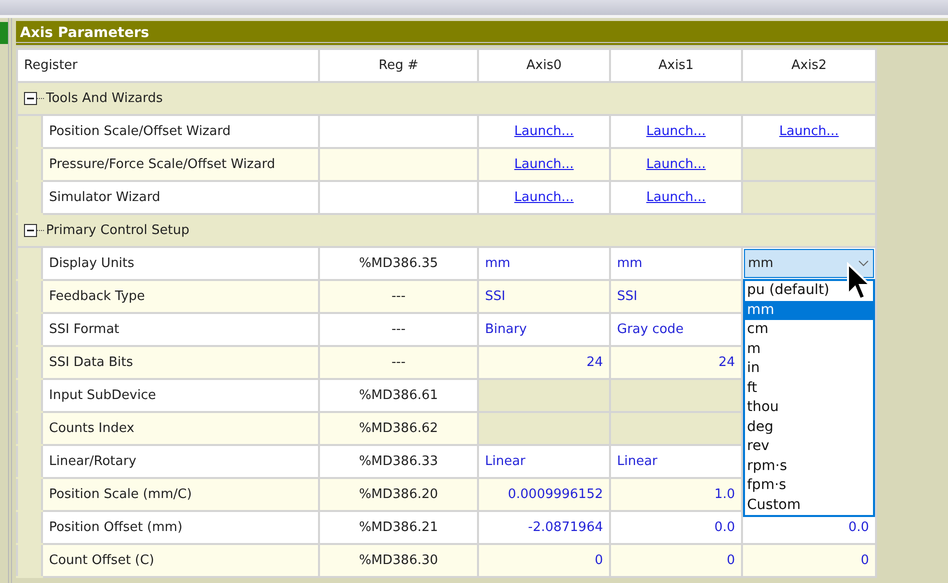  What do you see at coordinates (398, 428) in the screenshot?
I see `reg-cell: %MD386.62` at bounding box center [398, 428].